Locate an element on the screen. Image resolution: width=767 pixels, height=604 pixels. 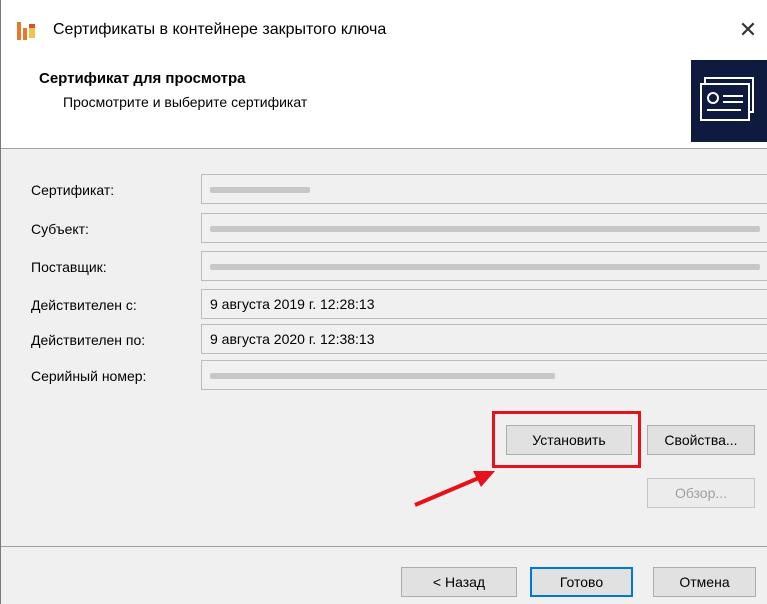
field-label-subject: Субъект: is located at coordinates (60, 229).